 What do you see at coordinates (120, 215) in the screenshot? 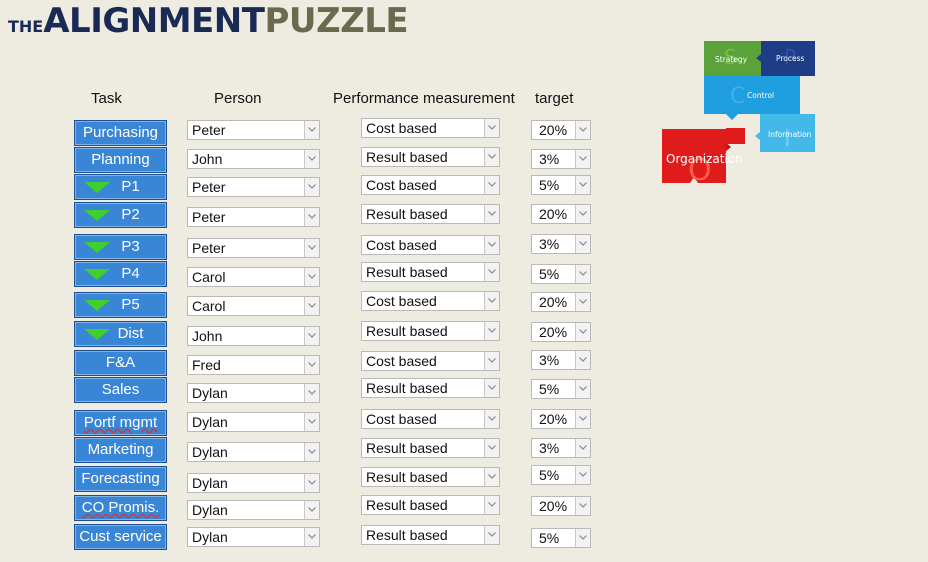
I see `task-button: P2` at bounding box center [120, 215].